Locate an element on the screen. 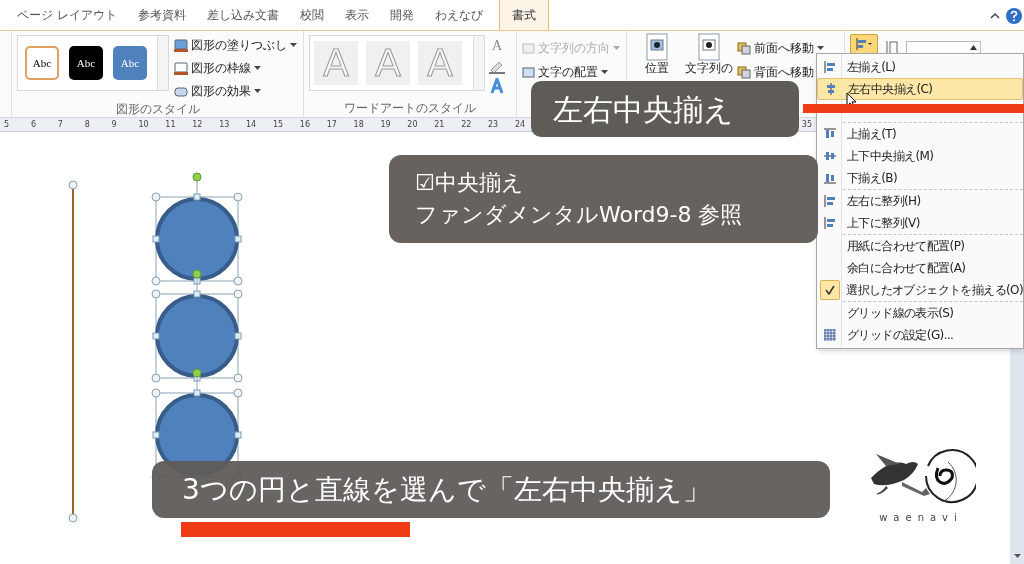  ruler-number: 11 is located at coordinates (171, 124).